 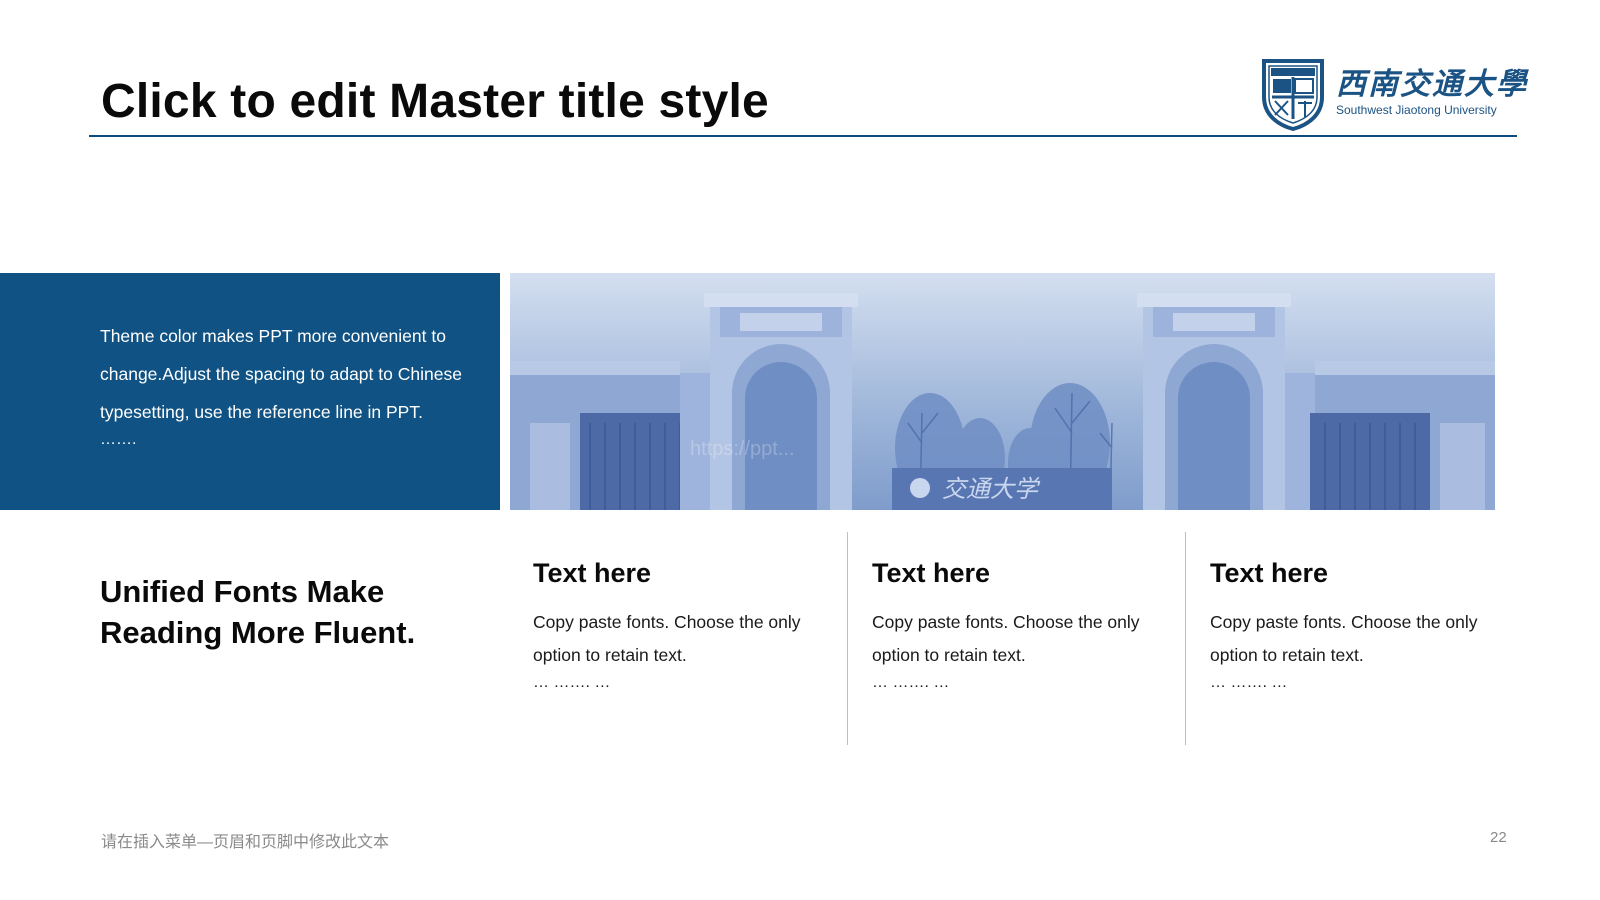 What do you see at coordinates (803, 136) in the screenshot?
I see `title-underline` at bounding box center [803, 136].